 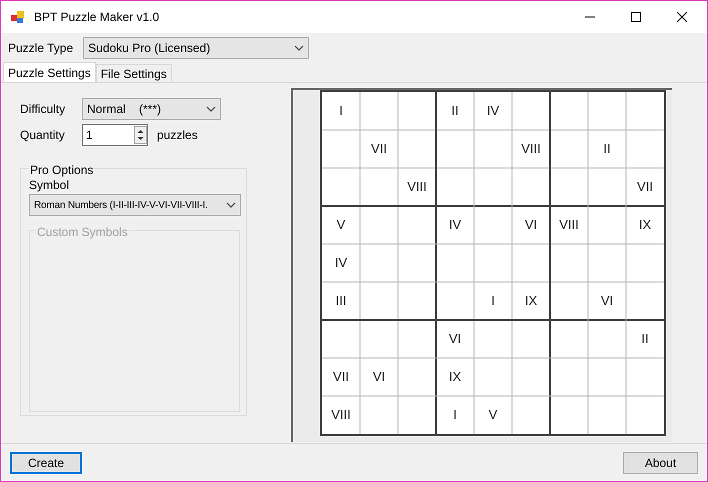 What do you see at coordinates (151, 109) in the screenshot?
I see `difficulty-dropdown: Normal (***)` at bounding box center [151, 109].